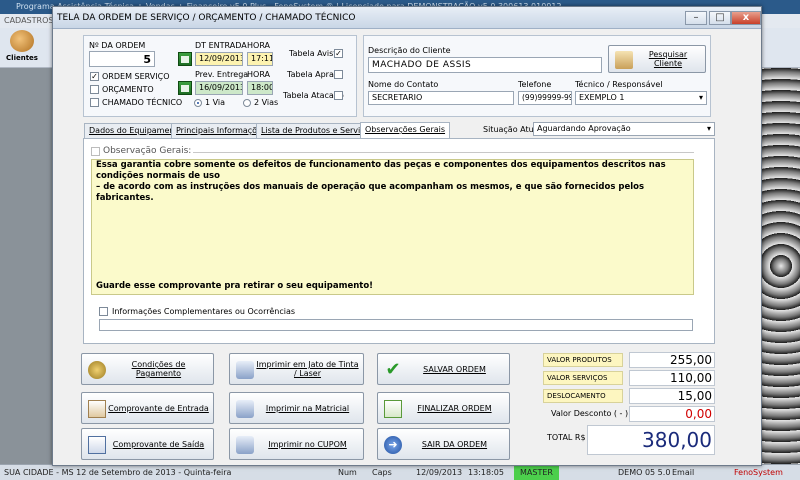  Describe the element at coordinates (696, 18) in the screenshot. I see `minimize-button: –` at that location.